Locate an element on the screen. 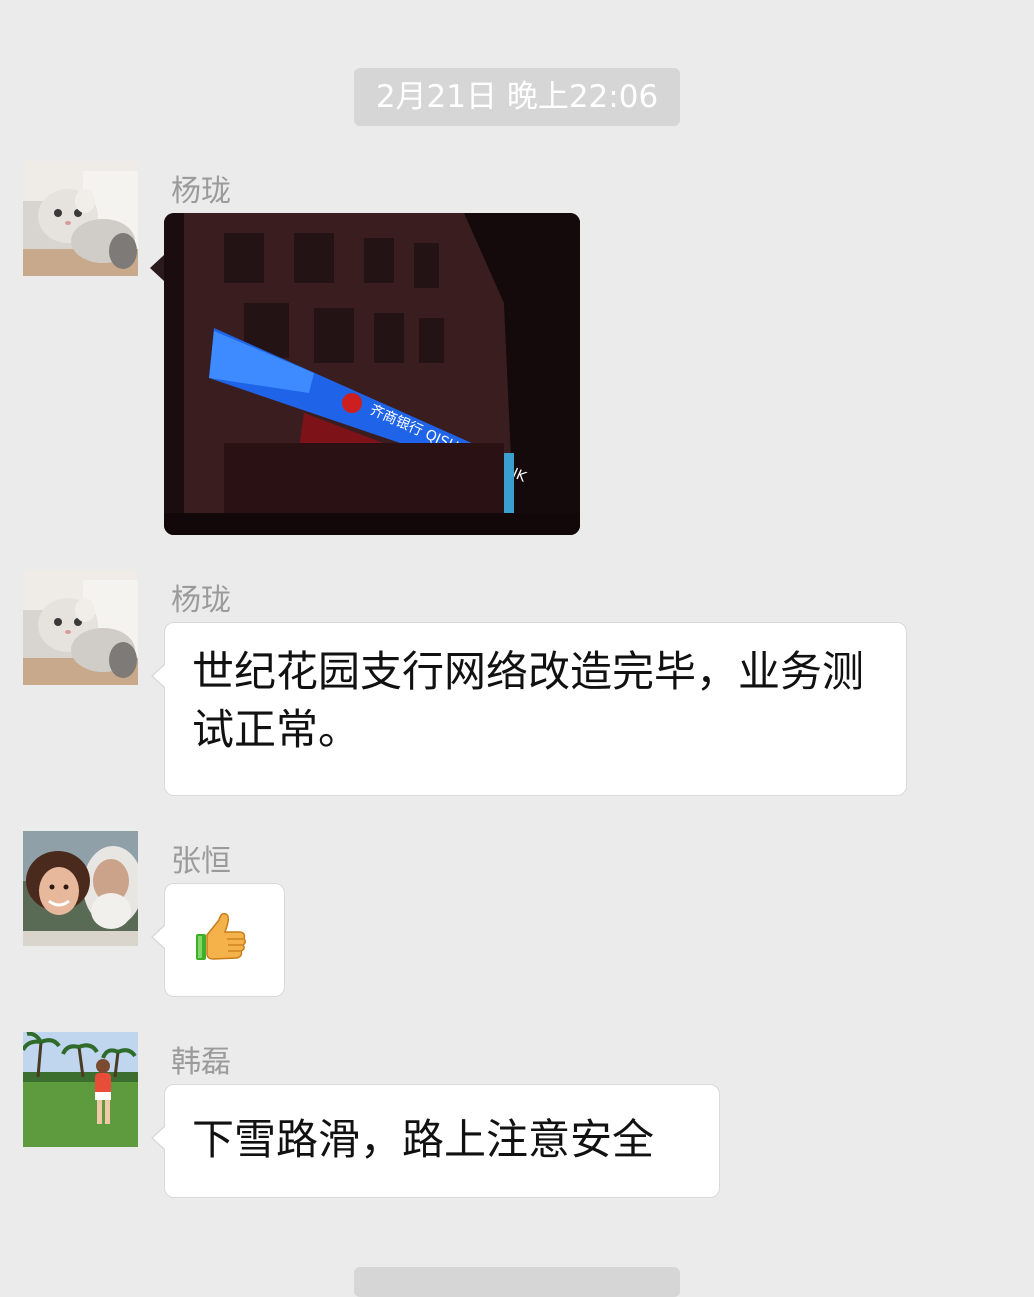 This screenshot has height=1297, width=1034. message-bubble: 下雪路滑，路上注意安全 is located at coordinates (435, 1141).